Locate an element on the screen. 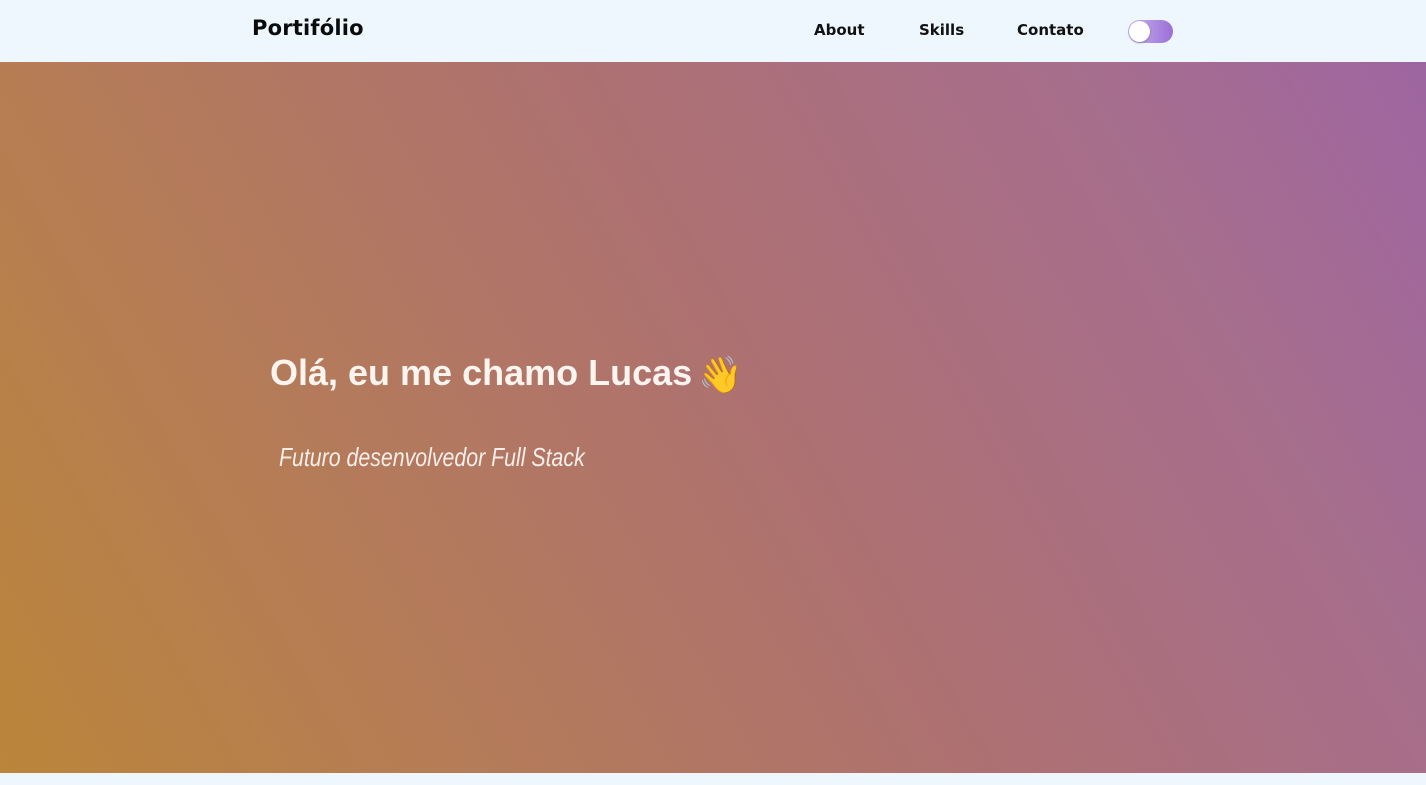 The width and height of the screenshot is (1426, 785). nav-link-about: About is located at coordinates (839, 30).